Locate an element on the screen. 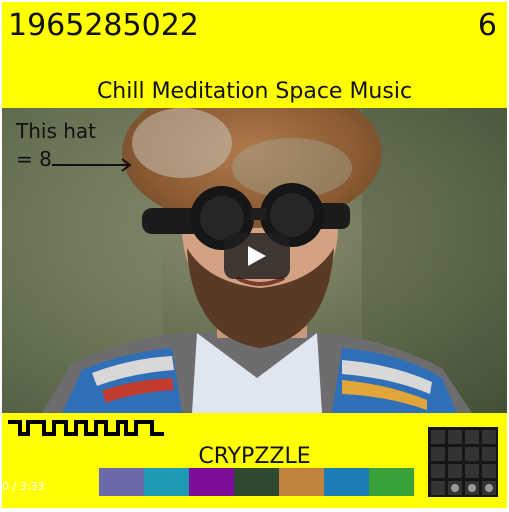 This screenshot has width=509, height=512. hat-annotation: This hat = 8 is located at coordinates (86, 149).